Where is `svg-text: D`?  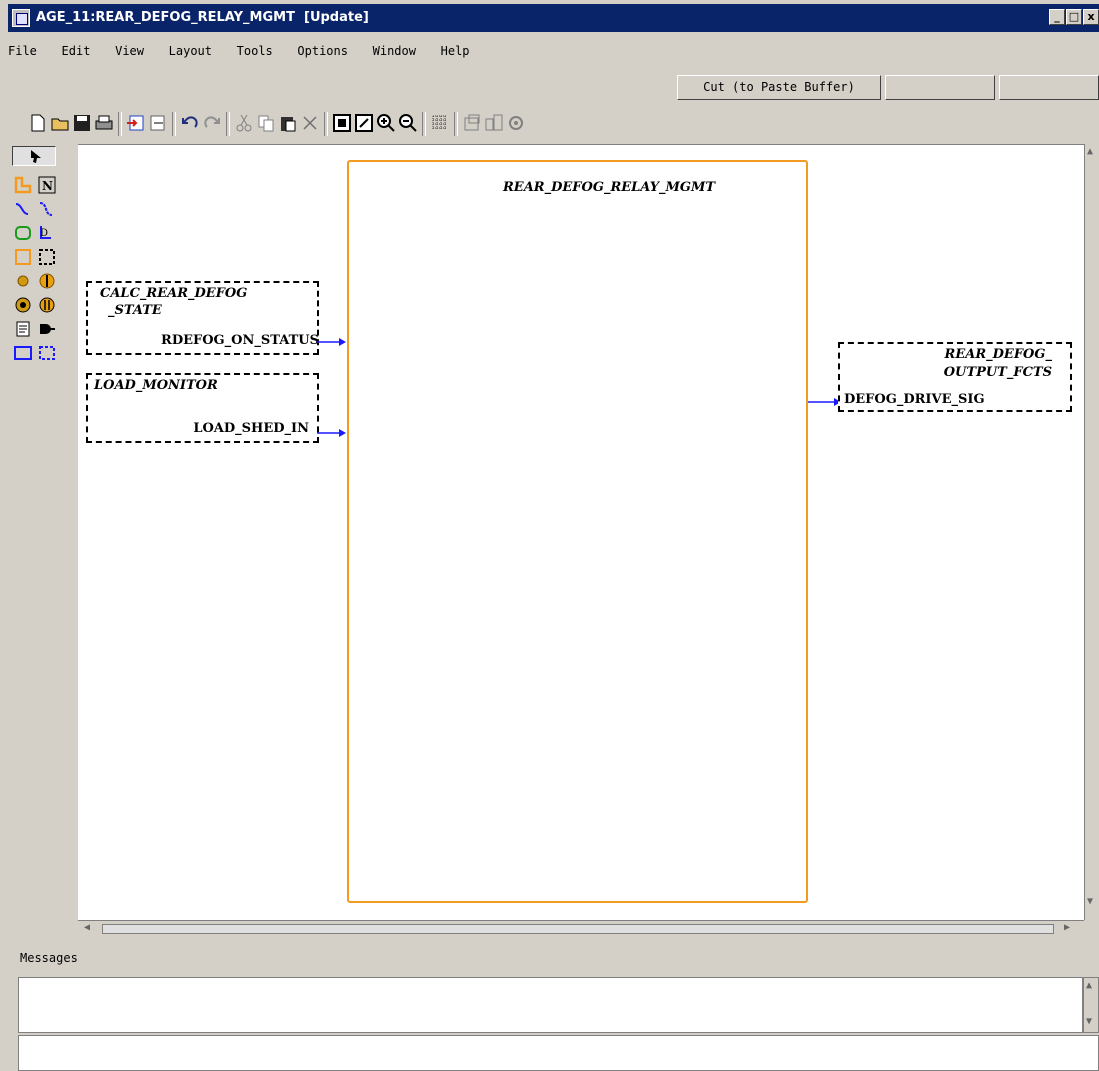 svg-text: D is located at coordinates (44, 233).